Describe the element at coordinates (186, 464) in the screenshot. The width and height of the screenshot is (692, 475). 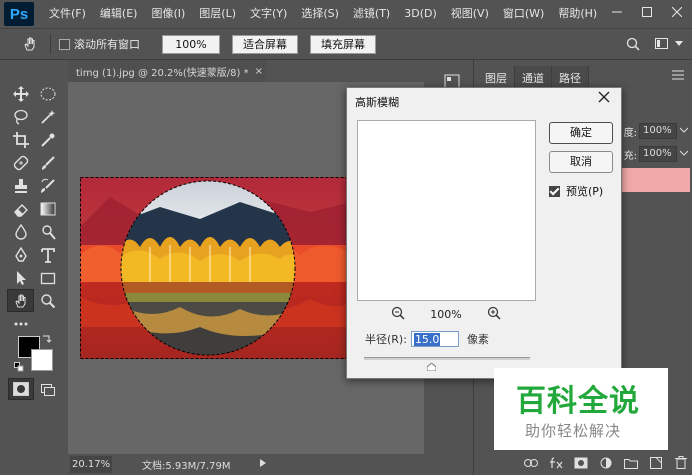
I see `document-size-info: 文档:5.93M/7.79M` at that location.